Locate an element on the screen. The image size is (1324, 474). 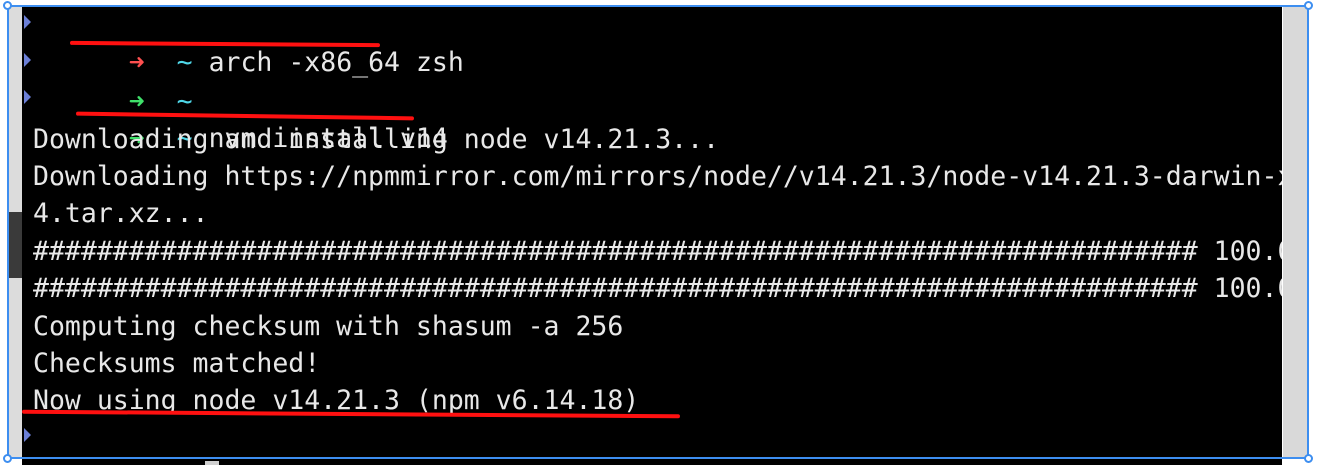
prompt-cwd: ~ is located at coordinates (185, 462).